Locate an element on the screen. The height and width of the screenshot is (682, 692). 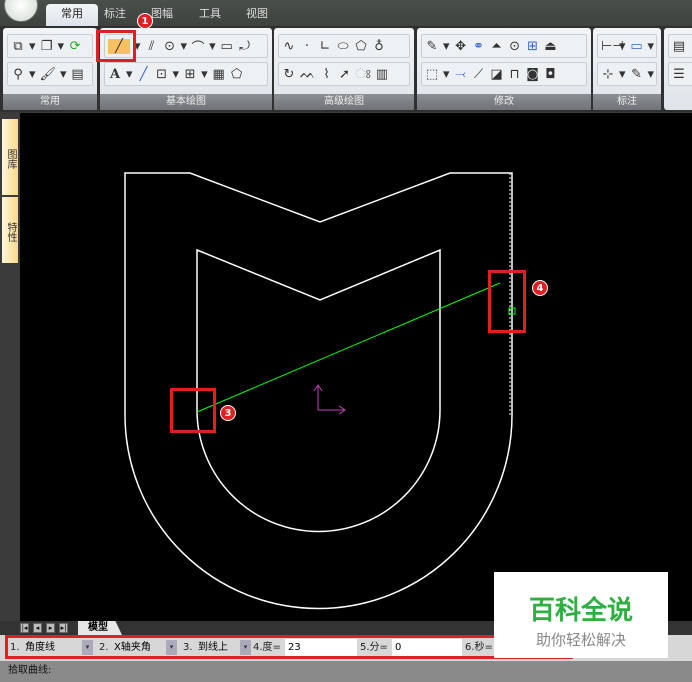
side-tab-library: 图库 is located at coordinates (10, 157).